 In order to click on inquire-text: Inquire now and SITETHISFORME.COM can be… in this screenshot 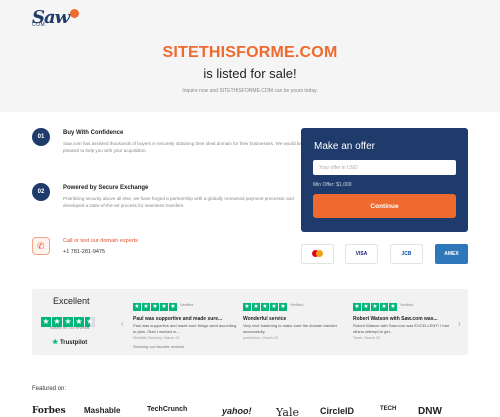, I will do `click(250, 91)`.